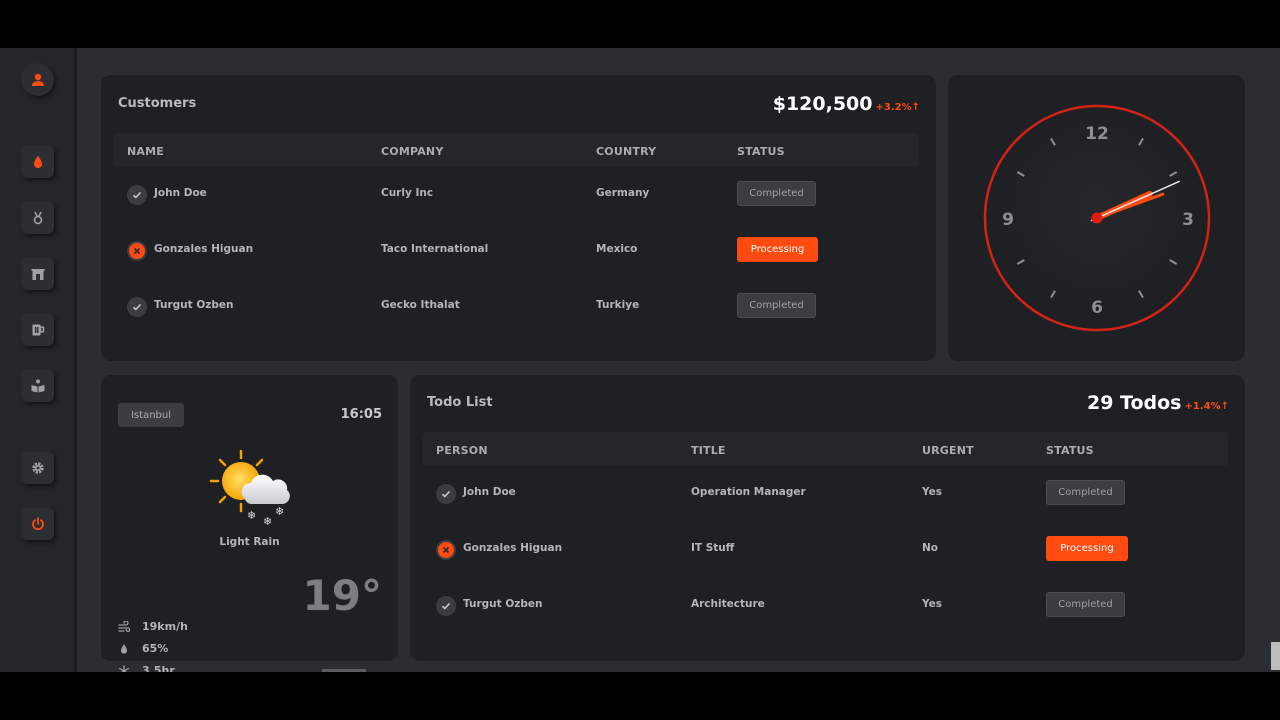  What do you see at coordinates (893, 107) in the screenshot?
I see `customers-delta-value: +3.2%` at bounding box center [893, 107].